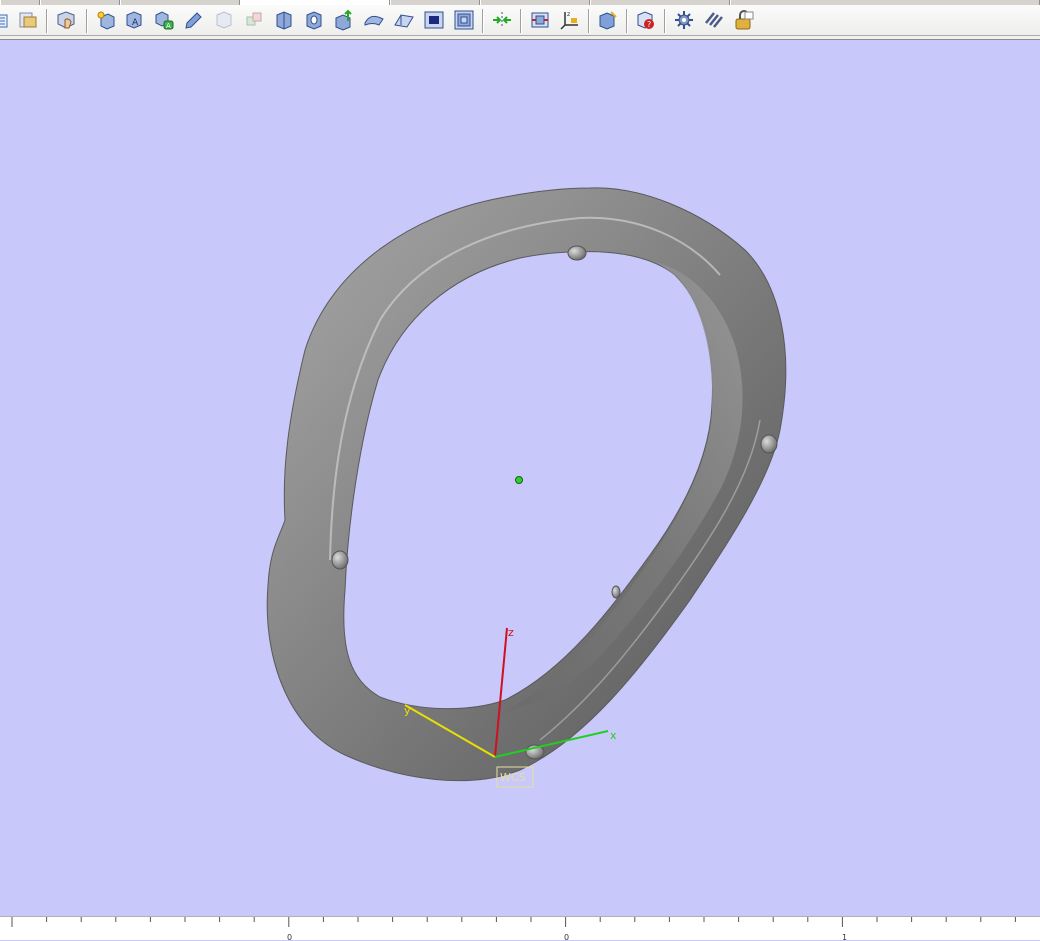 Image resolution: width=1040 pixels, height=941 pixels. I want to click on open-folder-icon, so click(28, 20).